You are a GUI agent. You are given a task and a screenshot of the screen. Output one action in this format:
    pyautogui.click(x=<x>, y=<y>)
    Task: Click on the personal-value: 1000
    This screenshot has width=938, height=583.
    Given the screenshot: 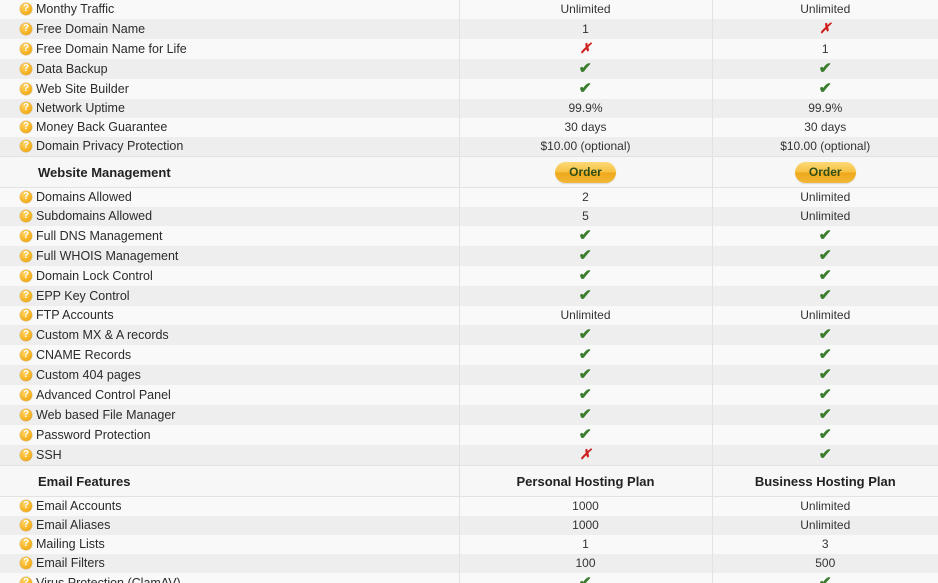 What is the action you would take?
    pyautogui.click(x=586, y=525)
    